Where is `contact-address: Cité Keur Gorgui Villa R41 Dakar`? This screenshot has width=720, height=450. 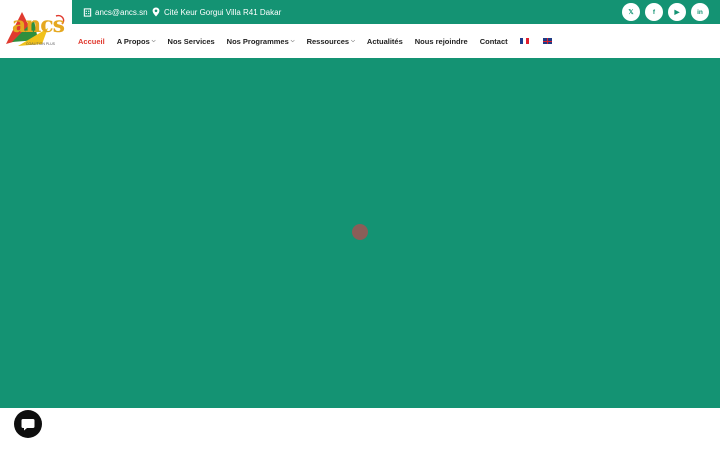 contact-address: Cité Keur Gorgui Villa R41 Dakar is located at coordinates (216, 12).